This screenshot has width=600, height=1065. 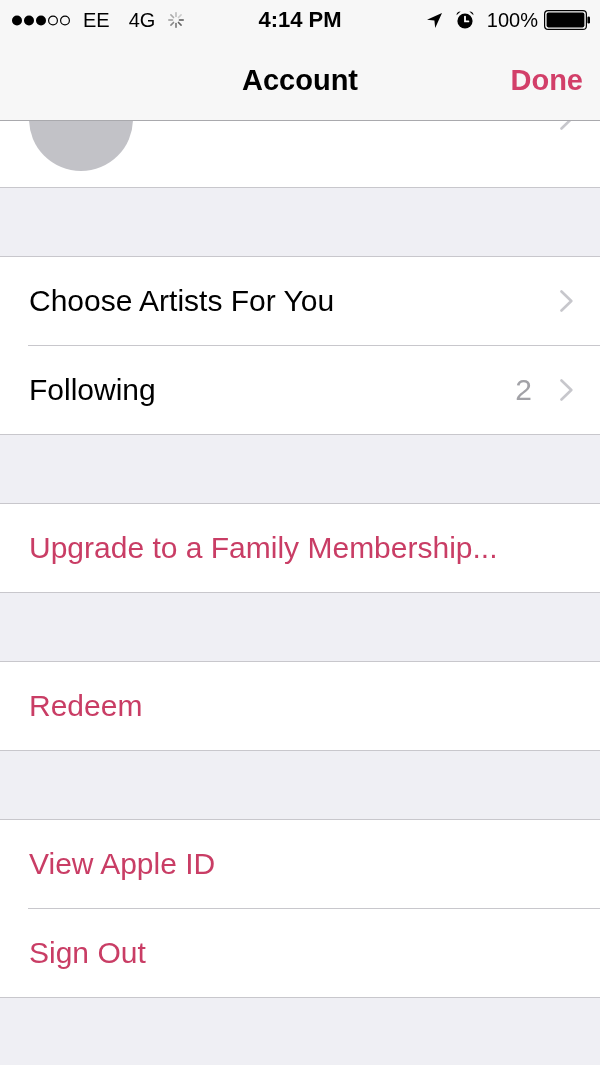 What do you see at coordinates (464, 20) in the screenshot?
I see `alarm-clock-icon` at bounding box center [464, 20].